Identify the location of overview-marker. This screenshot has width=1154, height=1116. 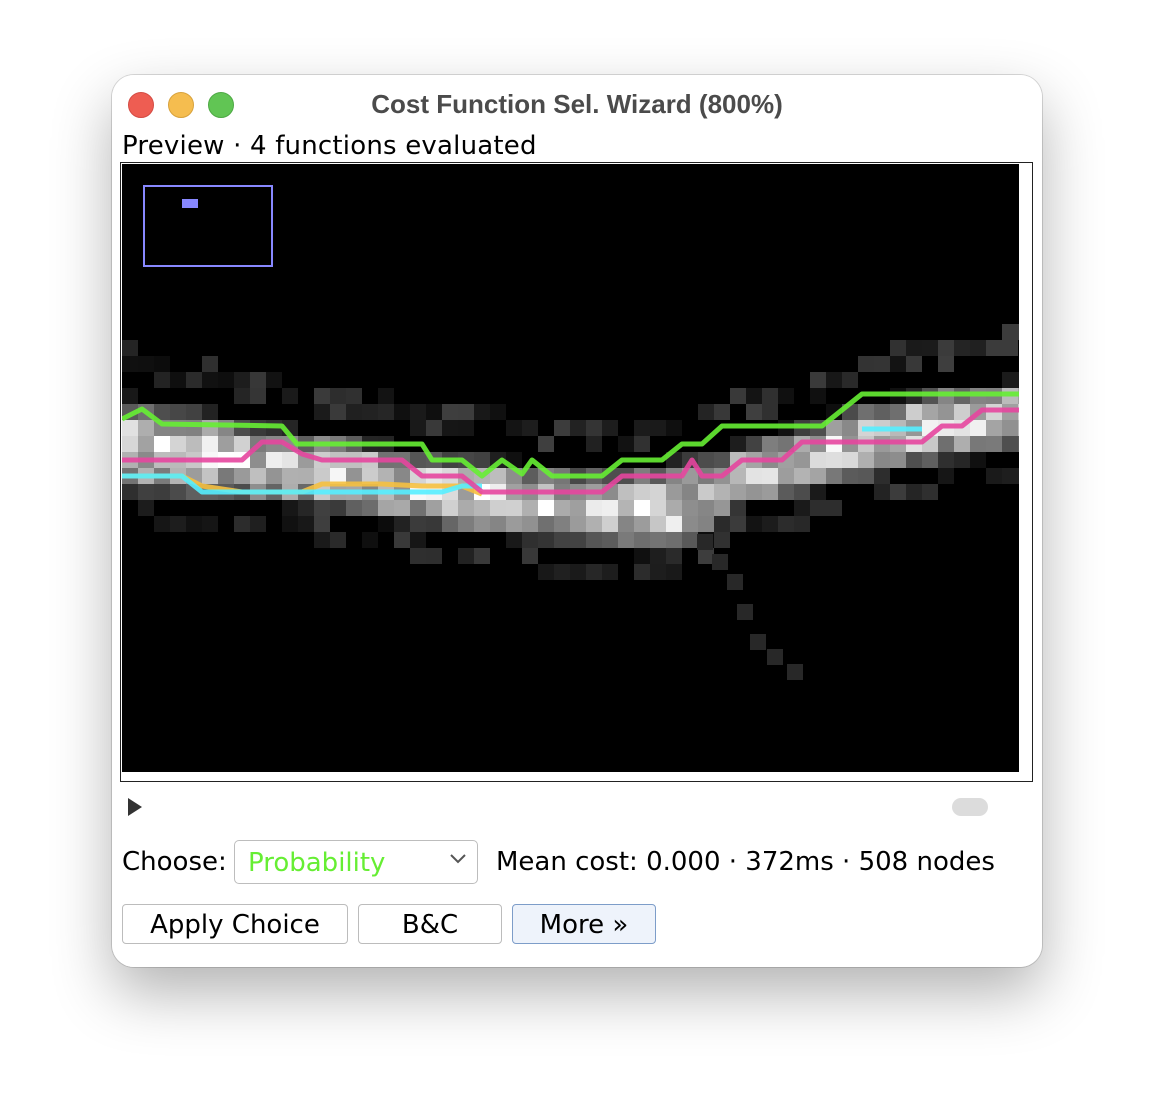
(190, 203).